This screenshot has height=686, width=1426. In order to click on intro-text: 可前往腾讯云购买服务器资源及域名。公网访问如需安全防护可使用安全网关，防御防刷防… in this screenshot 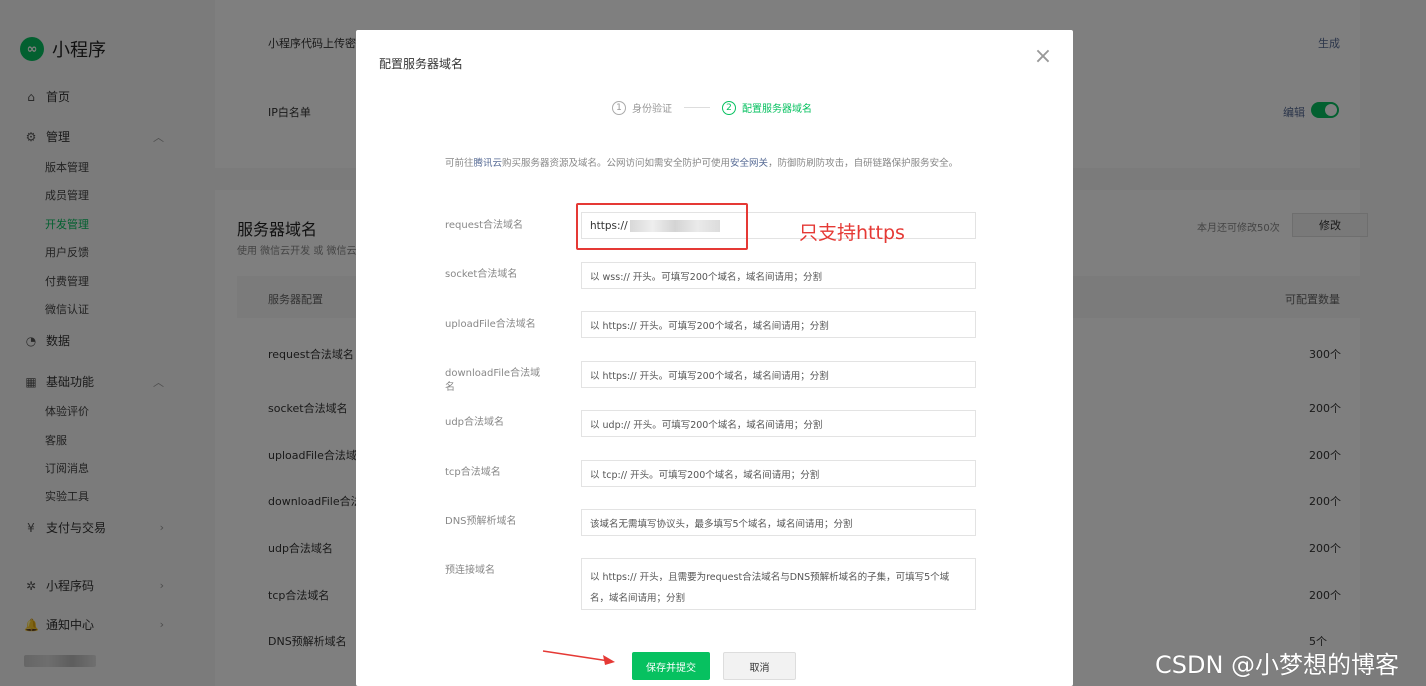, I will do `click(715, 163)`.